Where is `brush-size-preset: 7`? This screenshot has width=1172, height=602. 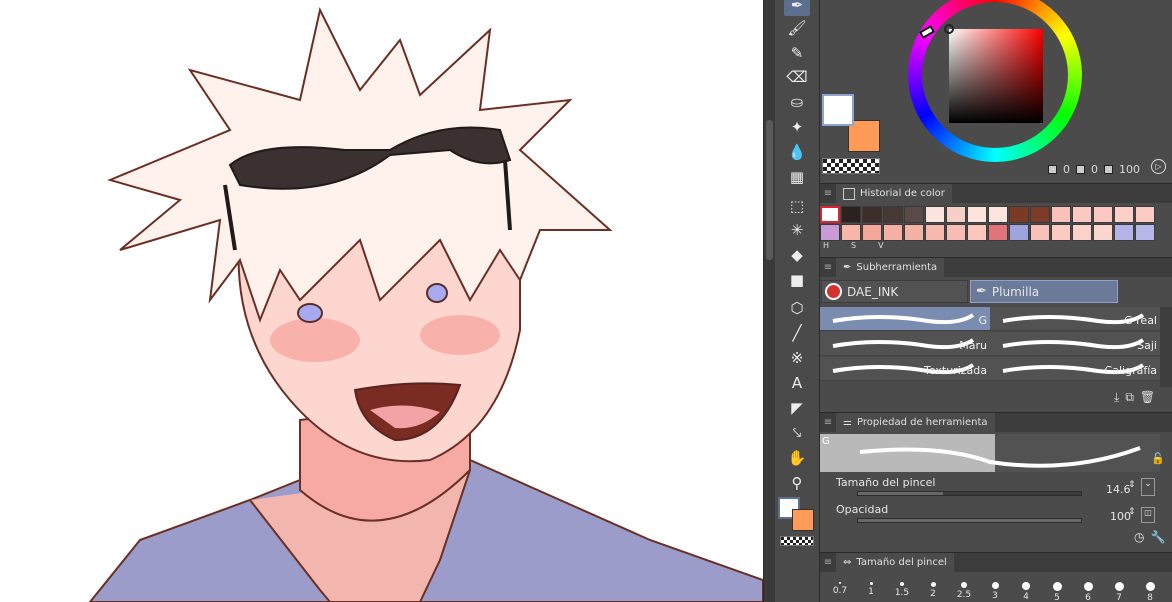 brush-size-preset: 7 is located at coordinates (1119, 588).